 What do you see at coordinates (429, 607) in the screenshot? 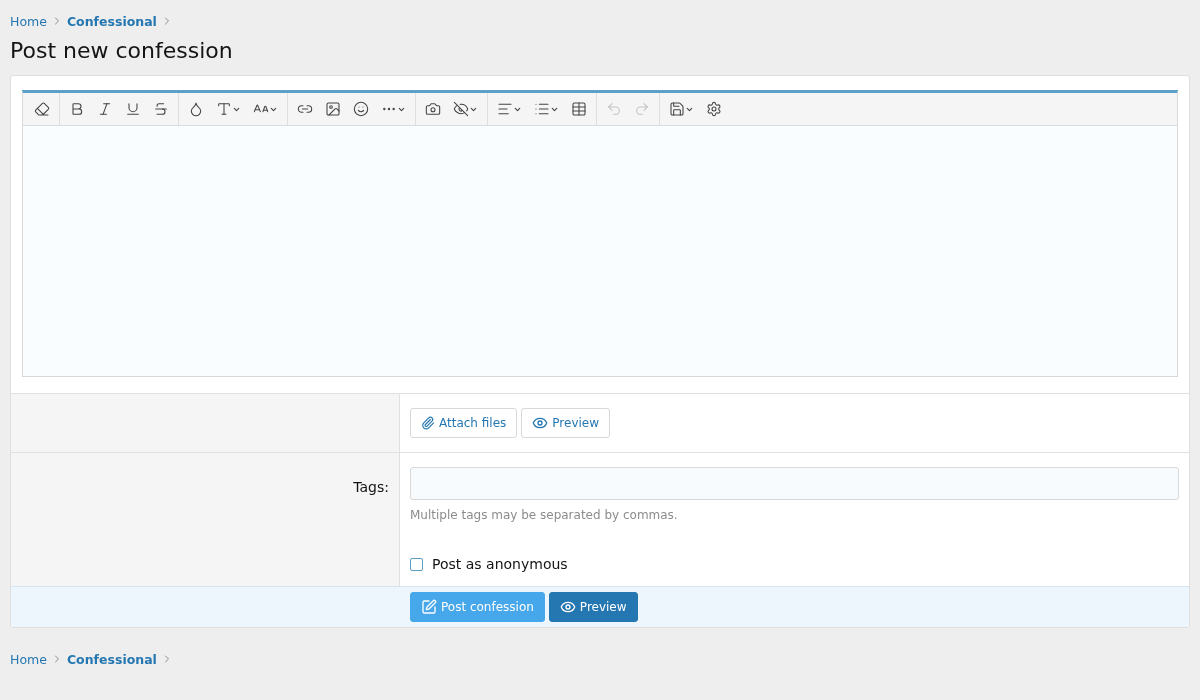
I see `edit-icon` at bounding box center [429, 607].